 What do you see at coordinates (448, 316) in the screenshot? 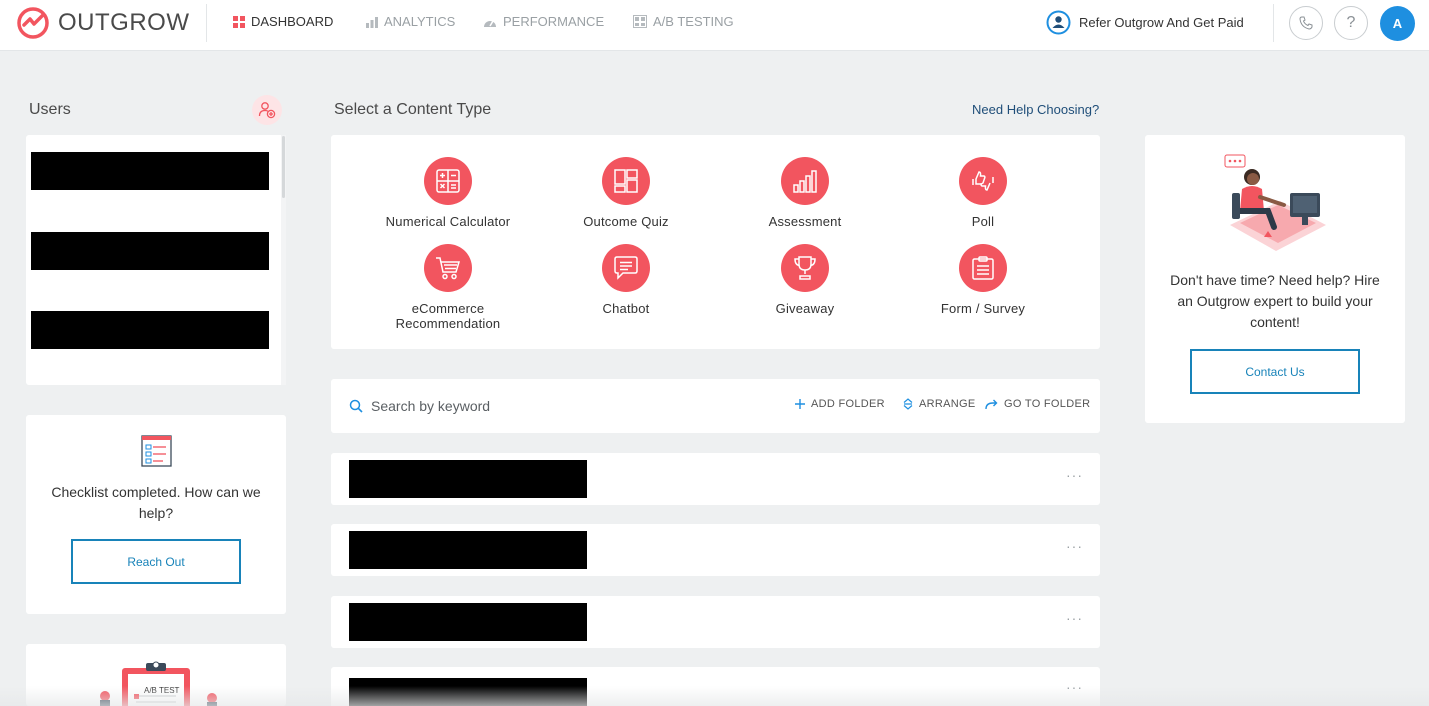
I see `content-type-label: eCommerce Recommendation` at bounding box center [448, 316].